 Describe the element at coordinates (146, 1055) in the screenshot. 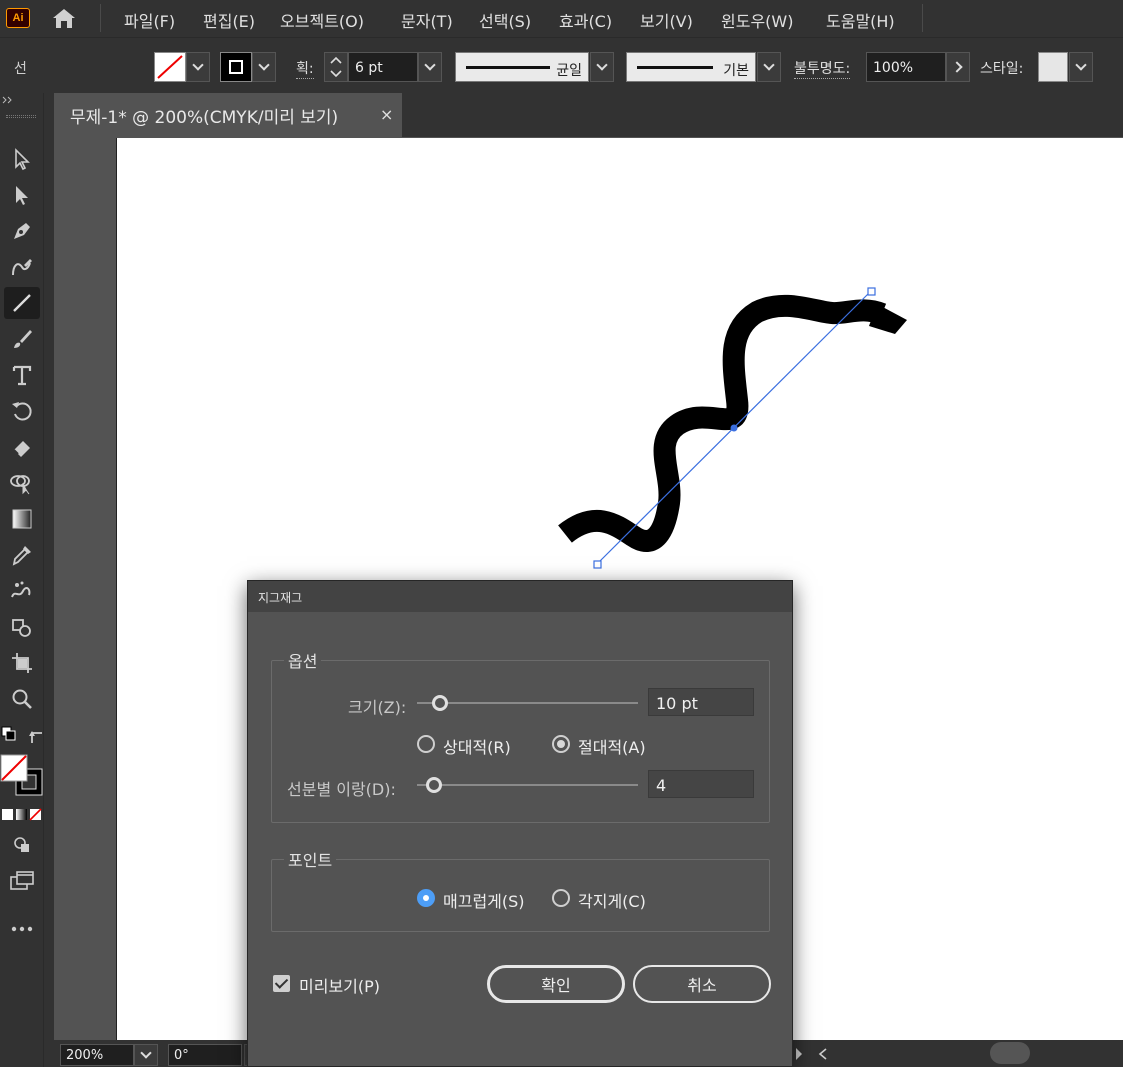

I see `zoom-dropdown` at that location.